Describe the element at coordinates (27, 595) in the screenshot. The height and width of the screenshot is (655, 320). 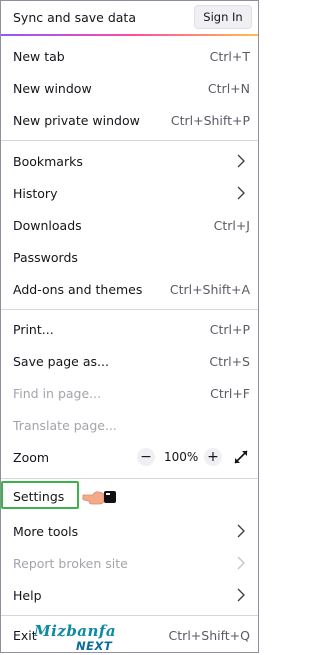
I see `help-label: Help` at that location.